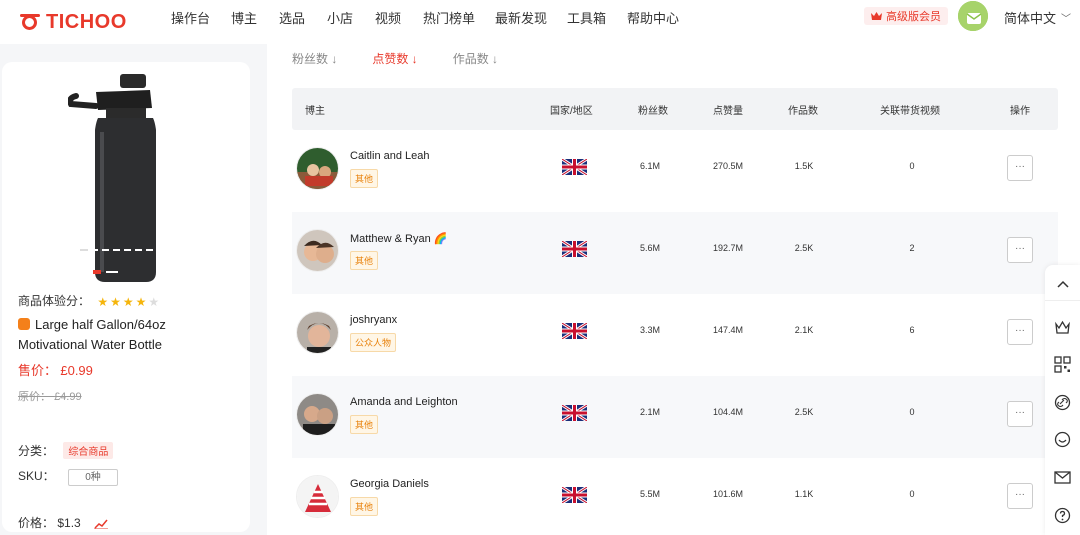 The image size is (1080, 535). Describe the element at coordinates (88, 450) in the screenshot. I see `category-tag: 综合商品` at that location.